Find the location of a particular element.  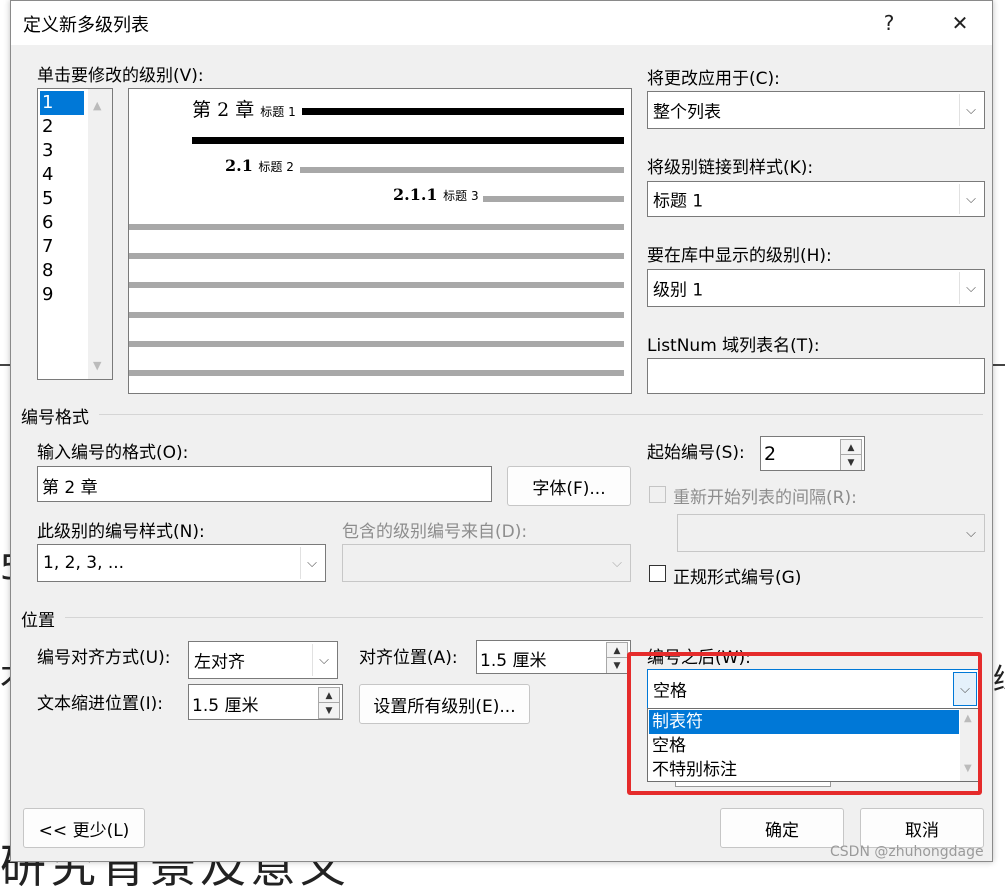

start-at-value: 2 is located at coordinates (770, 454).